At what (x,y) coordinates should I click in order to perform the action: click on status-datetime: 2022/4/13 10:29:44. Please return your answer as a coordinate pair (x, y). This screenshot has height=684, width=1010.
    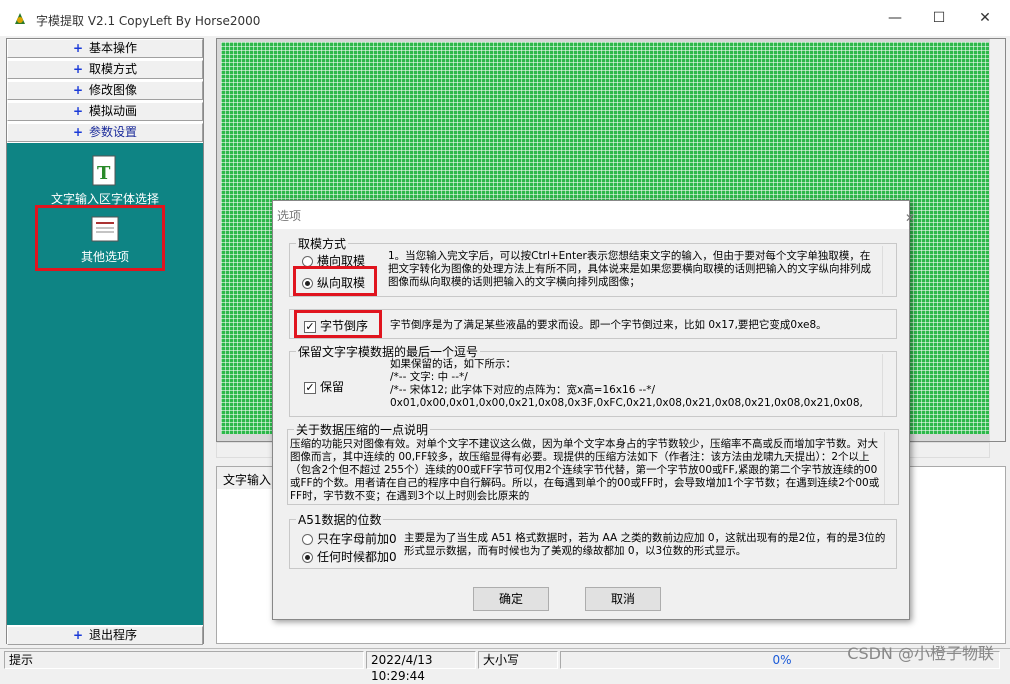
    Looking at the image, I should click on (421, 667).